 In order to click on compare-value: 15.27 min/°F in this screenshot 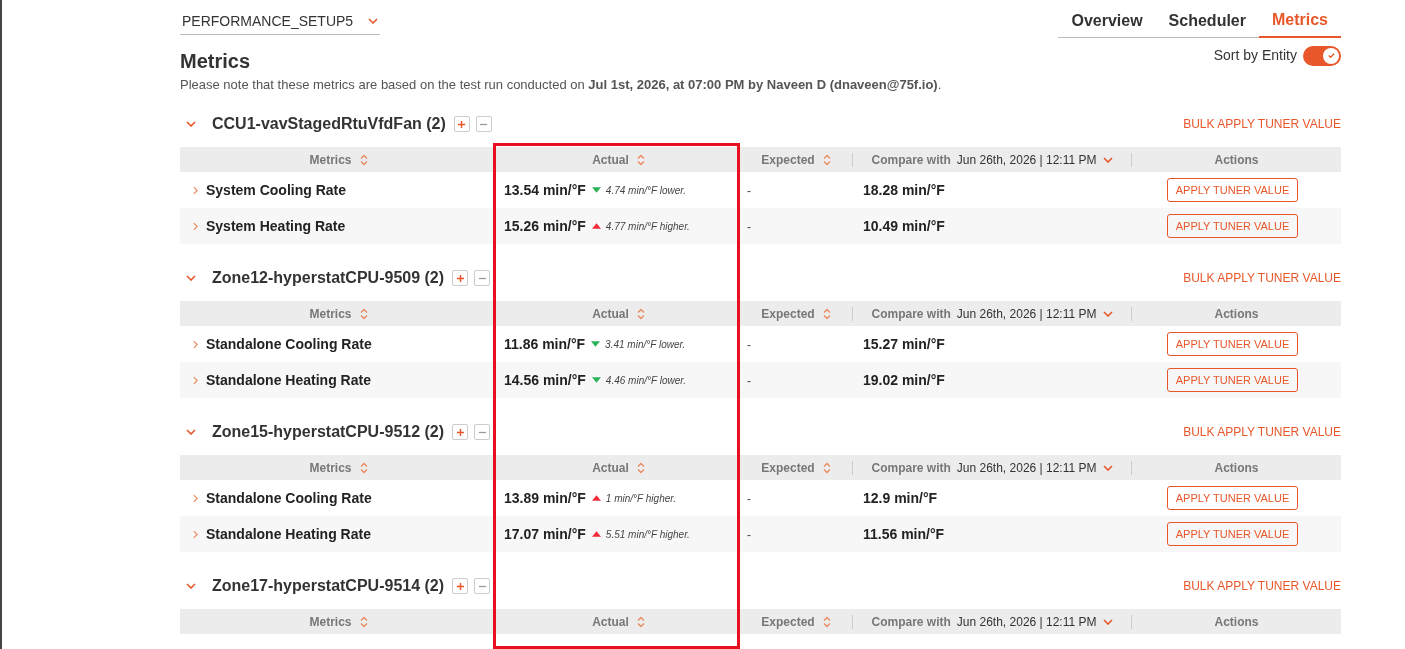, I will do `click(904, 344)`.